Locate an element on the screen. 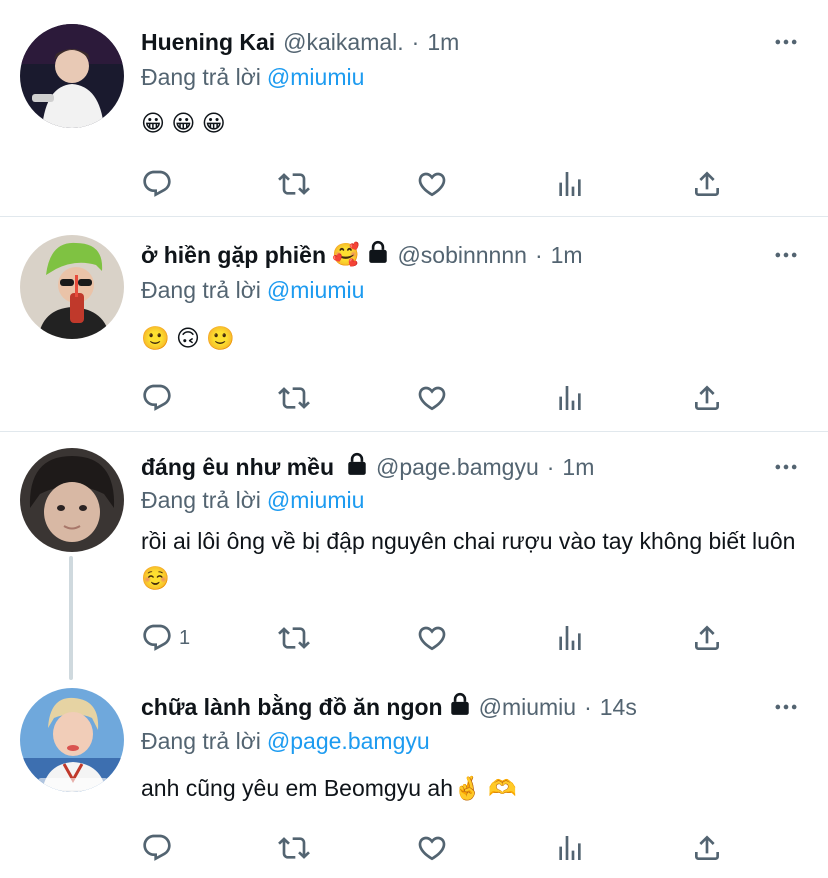 The width and height of the screenshot is (828, 878). tweet-text: 🙂 🙃 🙂 is located at coordinates (188, 338).